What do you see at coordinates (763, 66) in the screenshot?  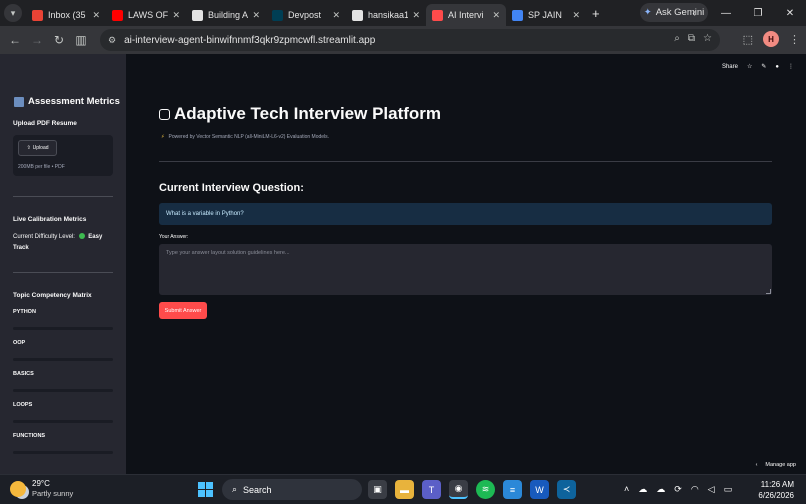 I see `edit-icon: ✎` at bounding box center [763, 66].